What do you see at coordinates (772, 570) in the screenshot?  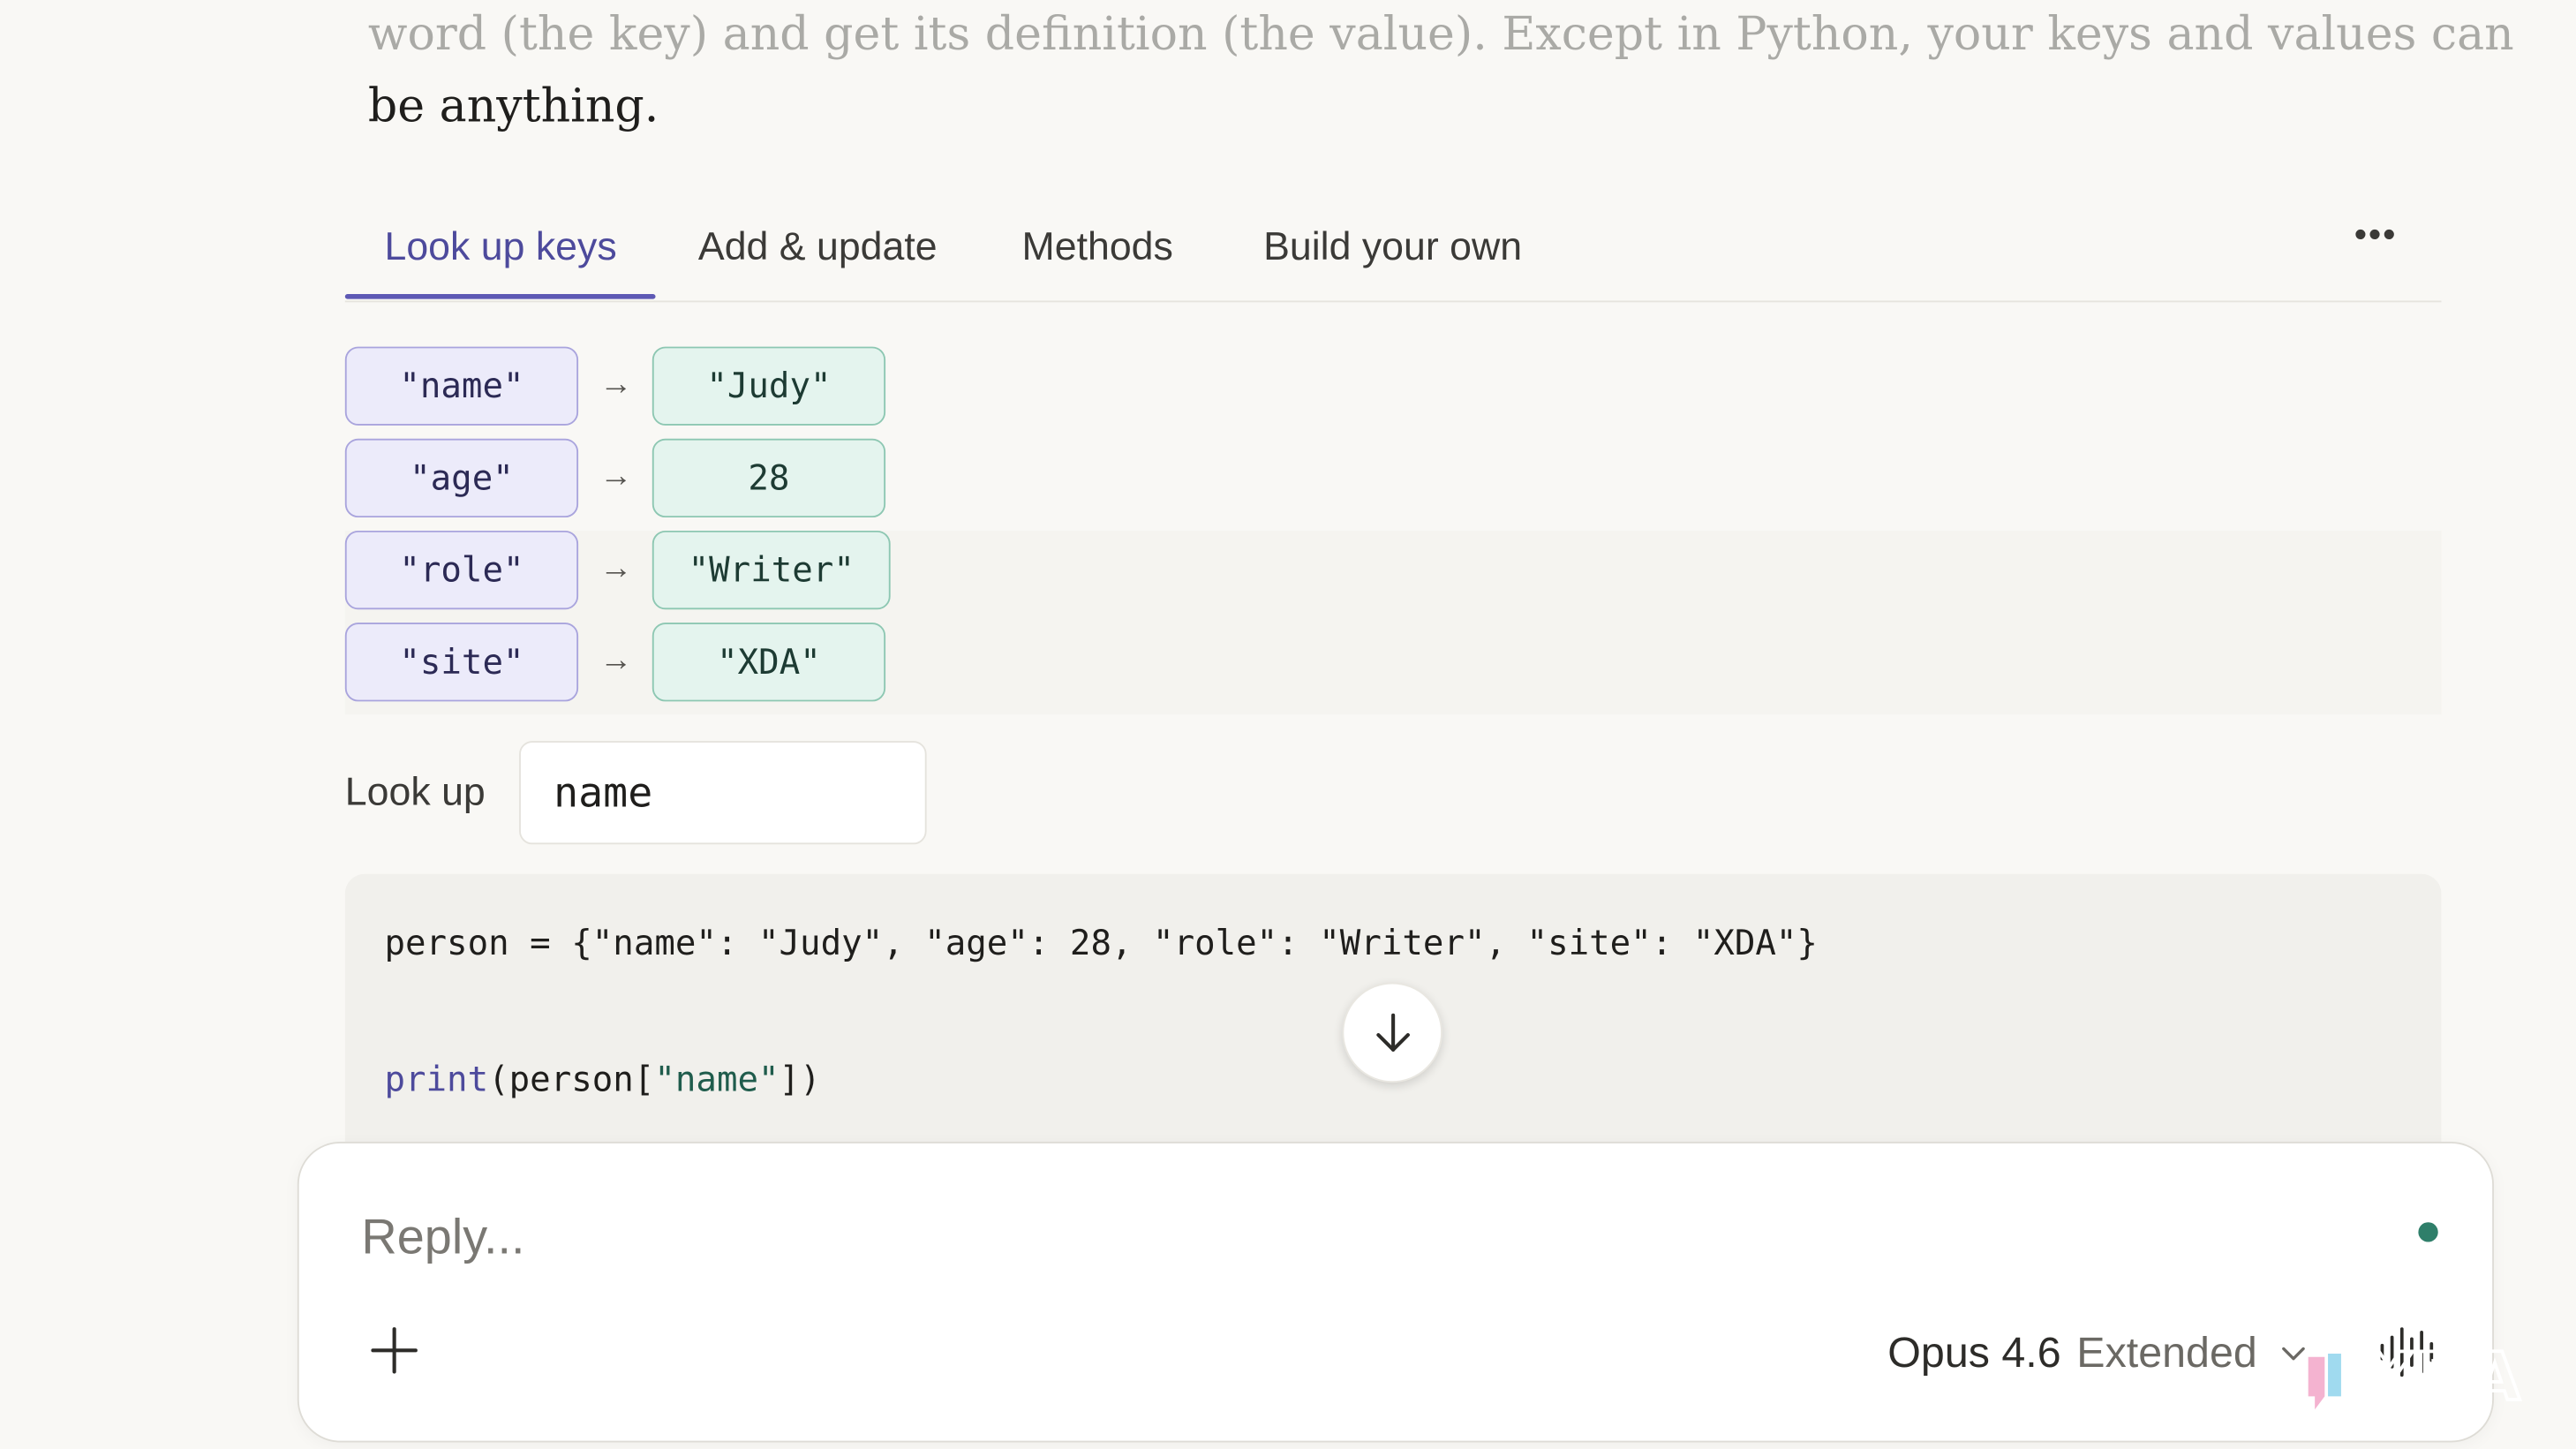 I see `dict-value: "Writer"` at bounding box center [772, 570].